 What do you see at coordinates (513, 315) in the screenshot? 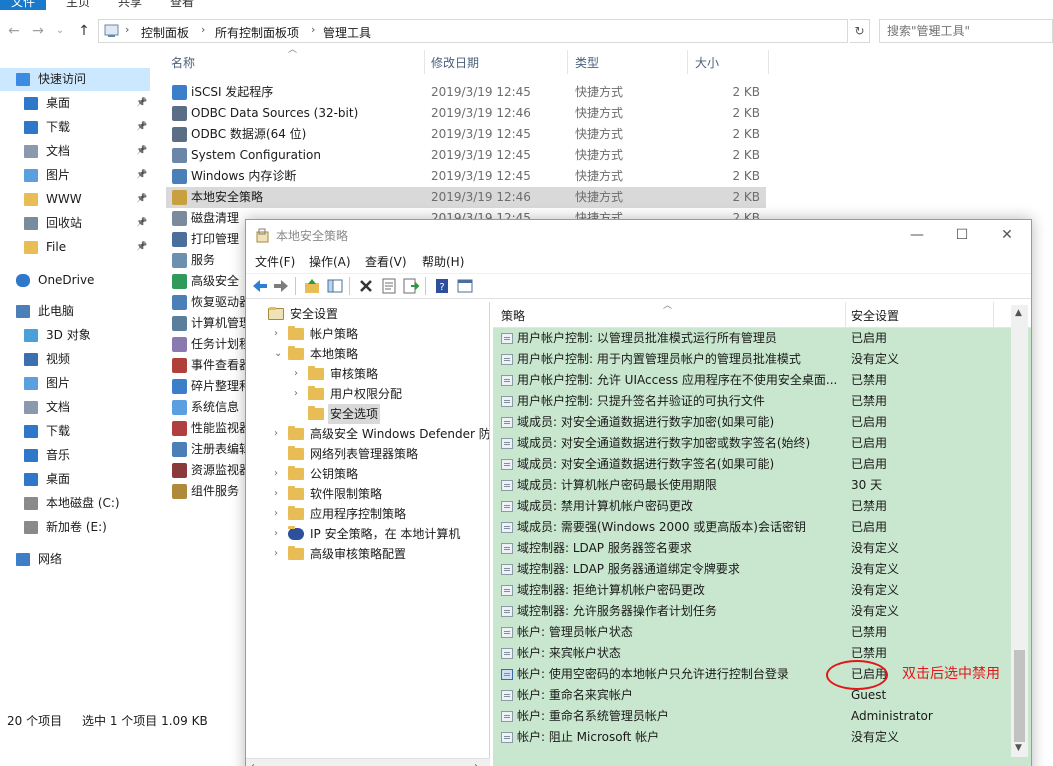
I see `column-policy: 策略` at bounding box center [513, 315].